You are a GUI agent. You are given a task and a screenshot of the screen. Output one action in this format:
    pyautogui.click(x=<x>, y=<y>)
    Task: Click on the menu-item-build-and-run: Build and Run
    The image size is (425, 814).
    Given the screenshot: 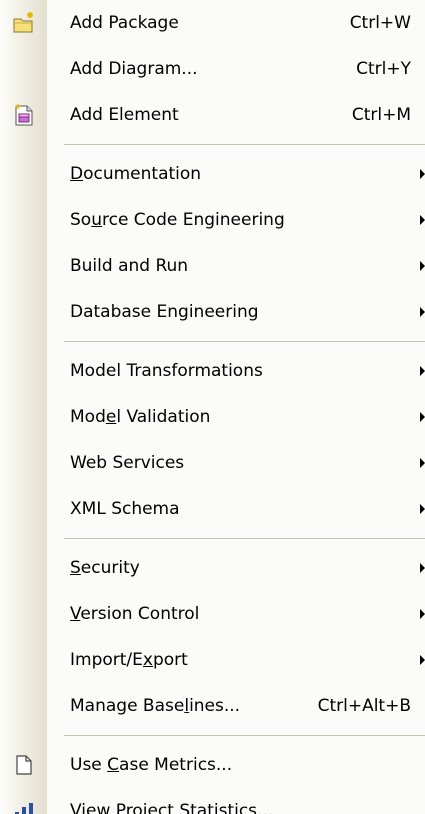 What is the action you would take?
    pyautogui.click(x=212, y=266)
    